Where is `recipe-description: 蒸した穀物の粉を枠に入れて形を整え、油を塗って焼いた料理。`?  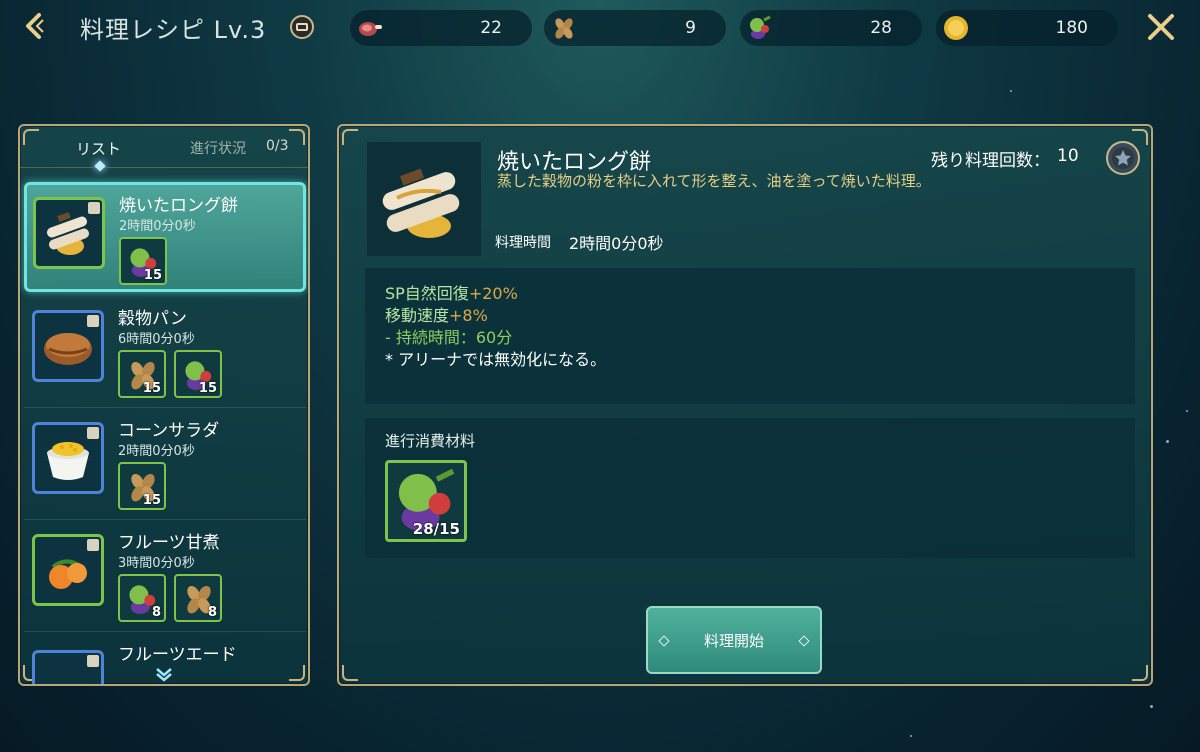
recipe-description: 蒸した穀物の粉を枠に入れて形を整え、油を塗って焼いた料理。 is located at coordinates (714, 181).